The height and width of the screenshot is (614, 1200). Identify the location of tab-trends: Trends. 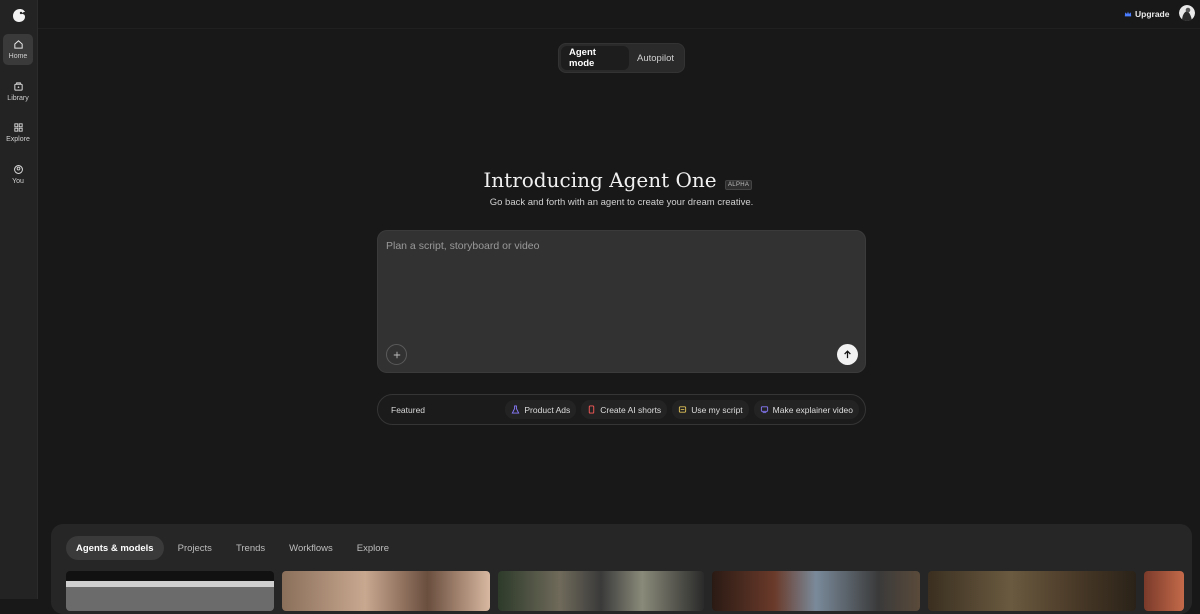
(250, 548).